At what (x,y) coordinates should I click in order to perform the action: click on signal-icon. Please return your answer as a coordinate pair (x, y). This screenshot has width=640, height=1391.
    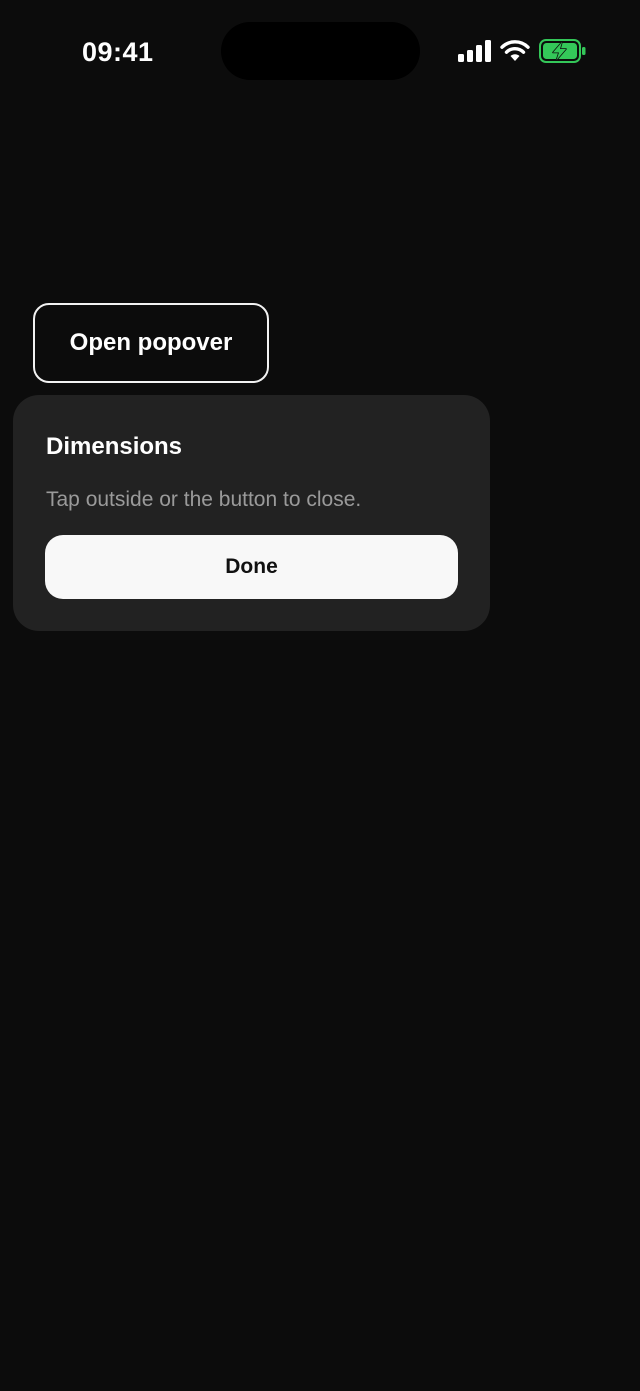
    Looking at the image, I should click on (474, 51).